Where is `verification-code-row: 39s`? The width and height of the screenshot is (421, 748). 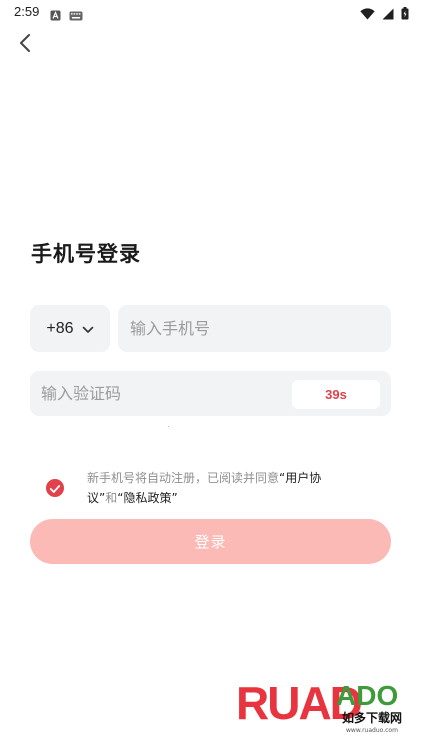 verification-code-row: 39s is located at coordinates (210, 393).